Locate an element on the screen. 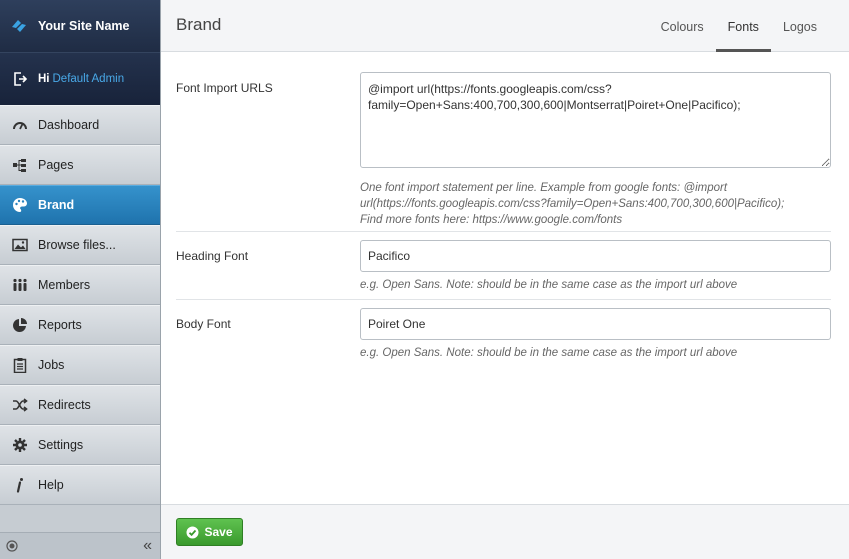  shuffle-icon is located at coordinates (20, 405).